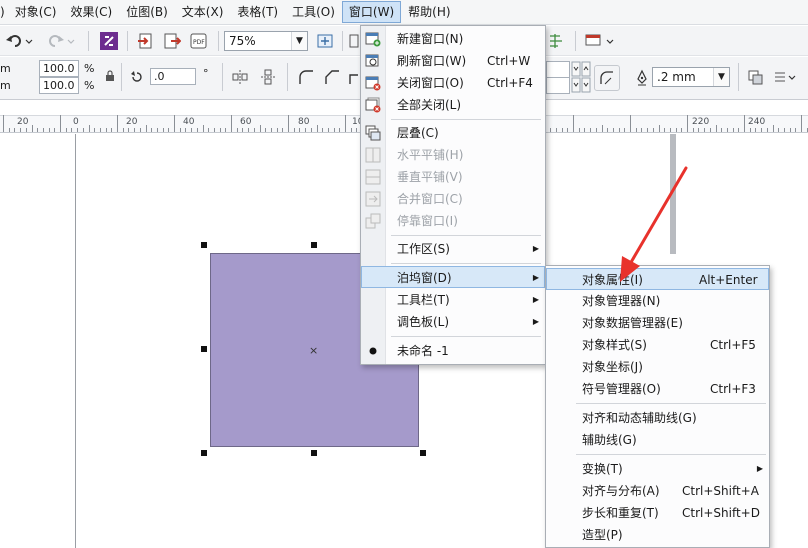  I want to click on full-screen-preview-button, so click(325, 41).